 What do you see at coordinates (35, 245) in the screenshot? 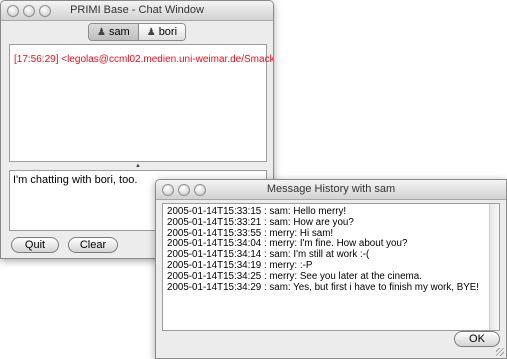
I see `quit-button: Quit` at bounding box center [35, 245].